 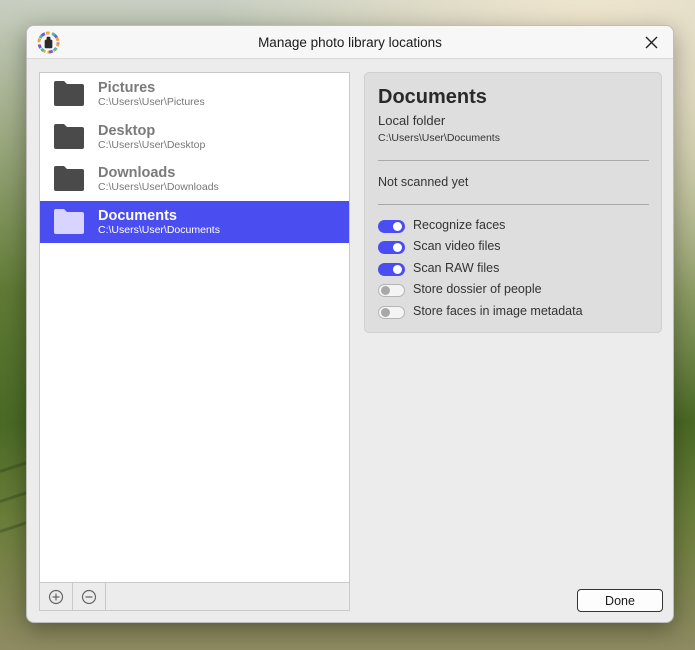 What do you see at coordinates (194, 137) in the screenshot?
I see `location-item-desktop: Desktop C:\Users\User\Desktop` at bounding box center [194, 137].